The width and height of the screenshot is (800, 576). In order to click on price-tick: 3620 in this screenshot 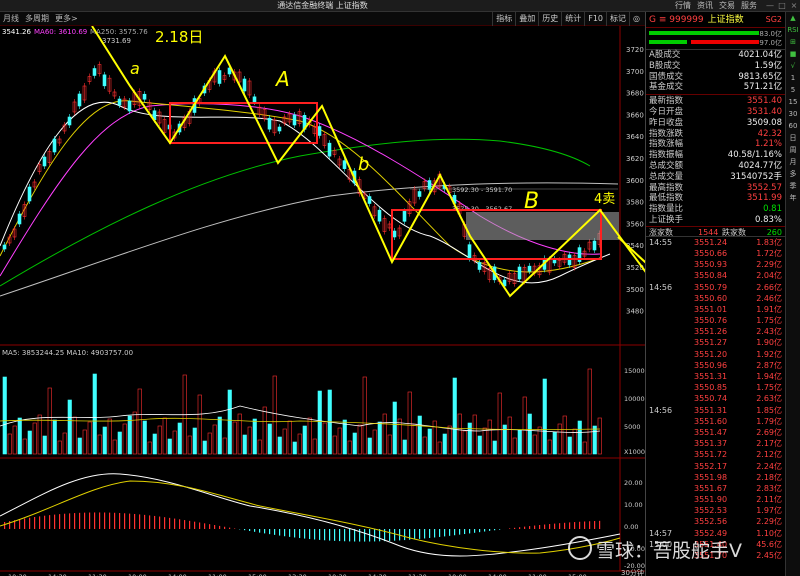, I will do `click(635, 159)`.